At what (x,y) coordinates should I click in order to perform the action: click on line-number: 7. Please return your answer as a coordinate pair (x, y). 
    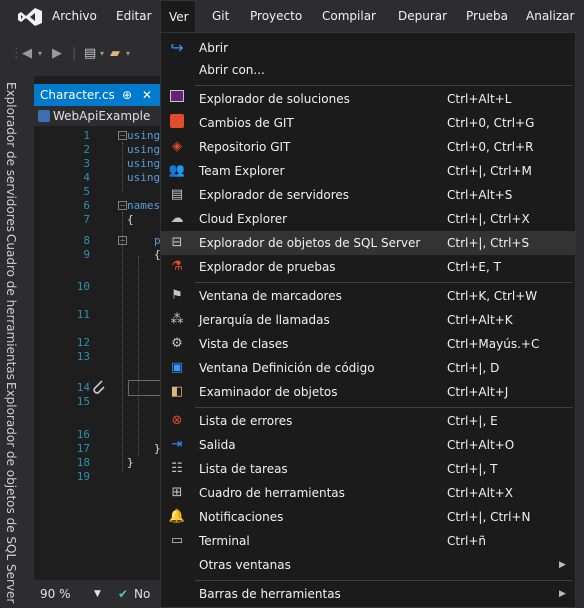
    Looking at the image, I should click on (86, 219).